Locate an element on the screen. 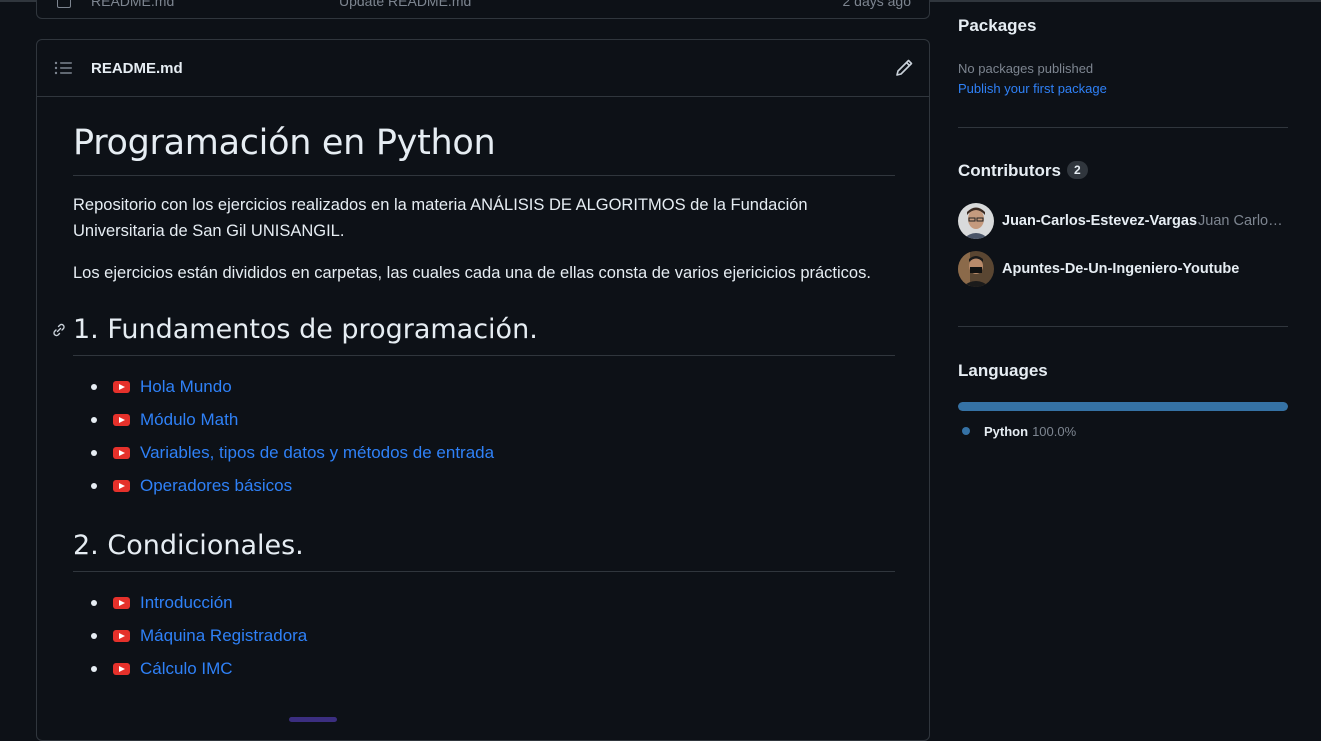  section-heading-text: 1. Fundamentos de programación. is located at coordinates (305, 329).